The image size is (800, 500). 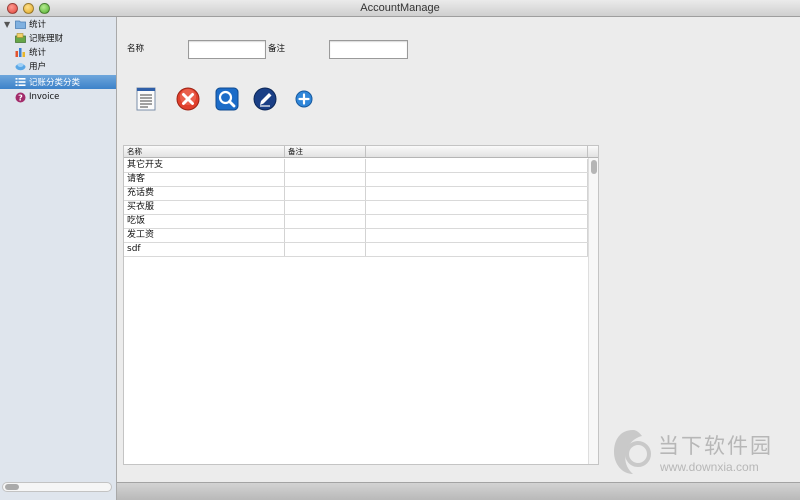 I want to click on table-row: sdf, so click(x=356, y=250).